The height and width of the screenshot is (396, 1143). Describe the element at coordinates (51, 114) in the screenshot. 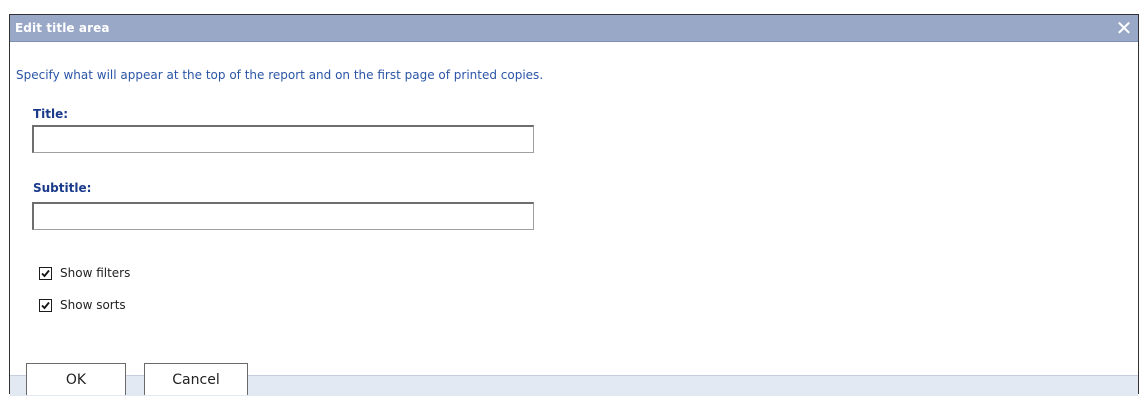

I see `title-label: Title:` at that location.